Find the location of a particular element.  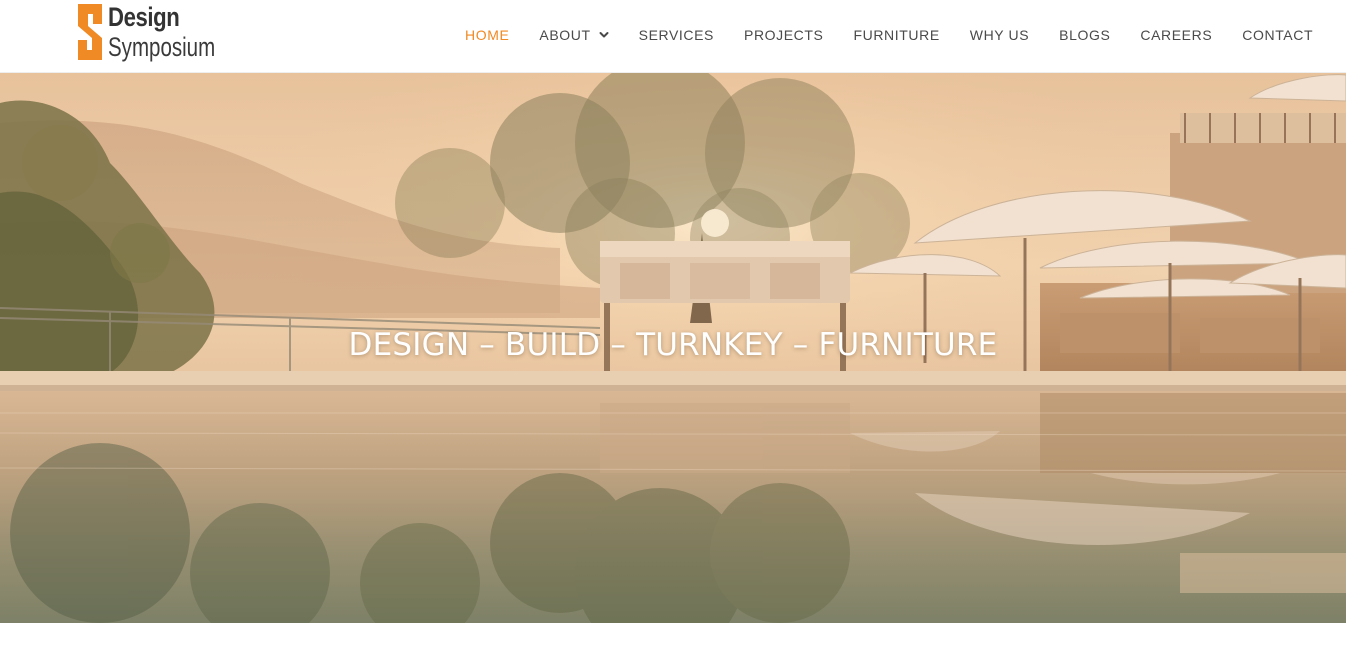

site-logo: Design Symposium is located at coordinates (151, 33).